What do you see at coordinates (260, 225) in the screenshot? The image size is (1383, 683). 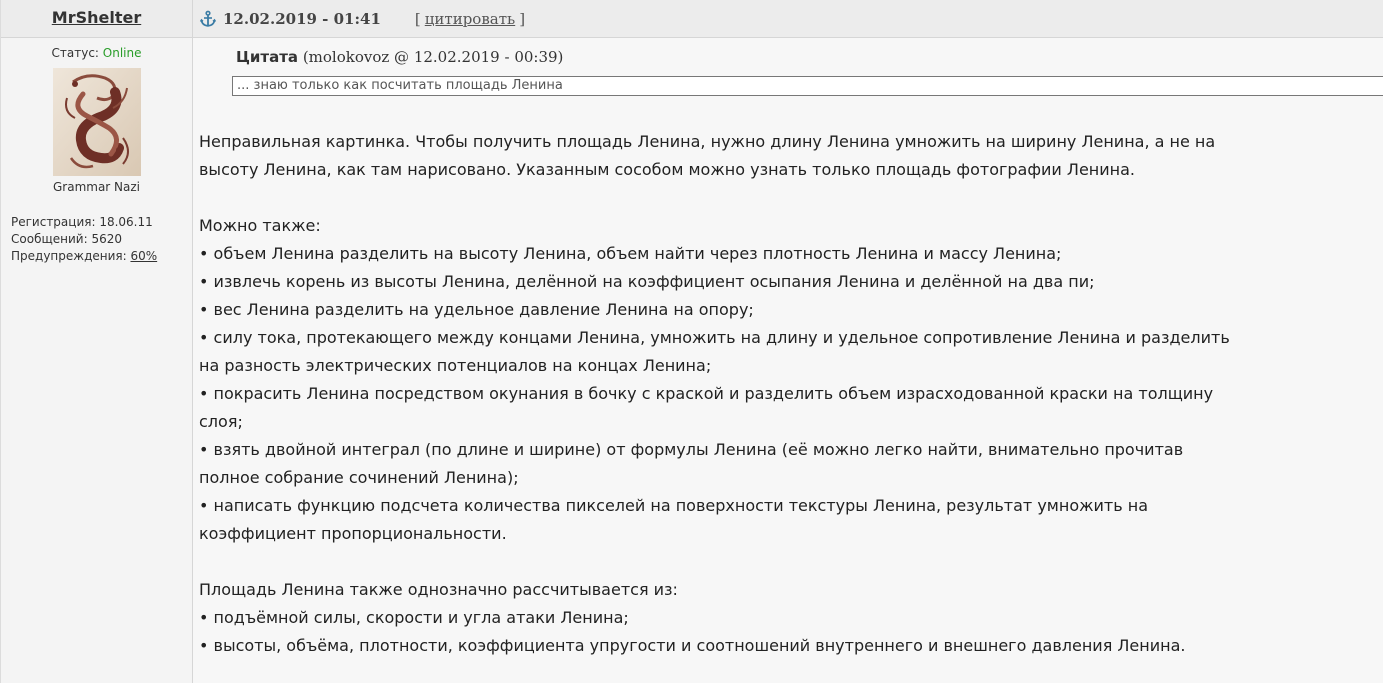 I see `list-intro: Можно также:` at bounding box center [260, 225].